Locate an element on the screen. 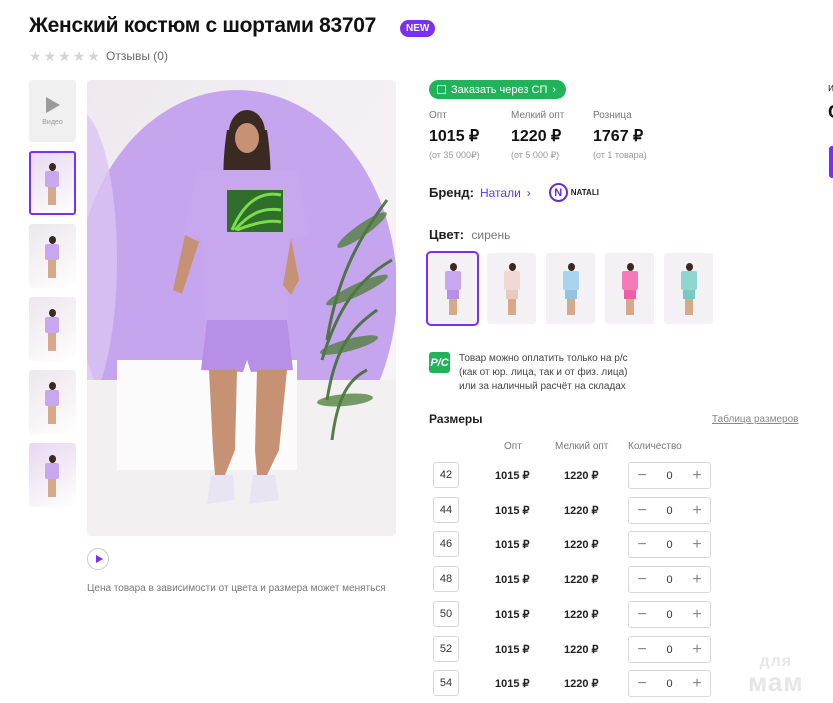  brand-logo-text: NATALI is located at coordinates (584, 192).